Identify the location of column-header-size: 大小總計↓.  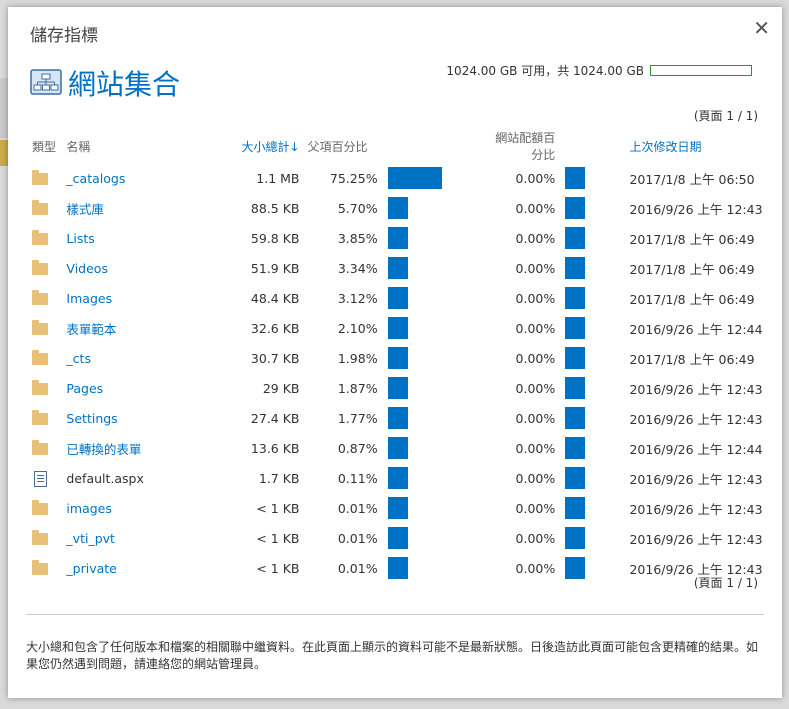
(255, 146).